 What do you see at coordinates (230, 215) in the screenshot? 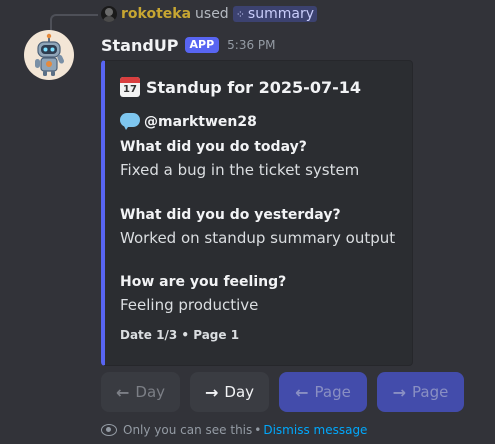
I see `field-name-yesterday: What did you do yesterday?` at bounding box center [230, 215].